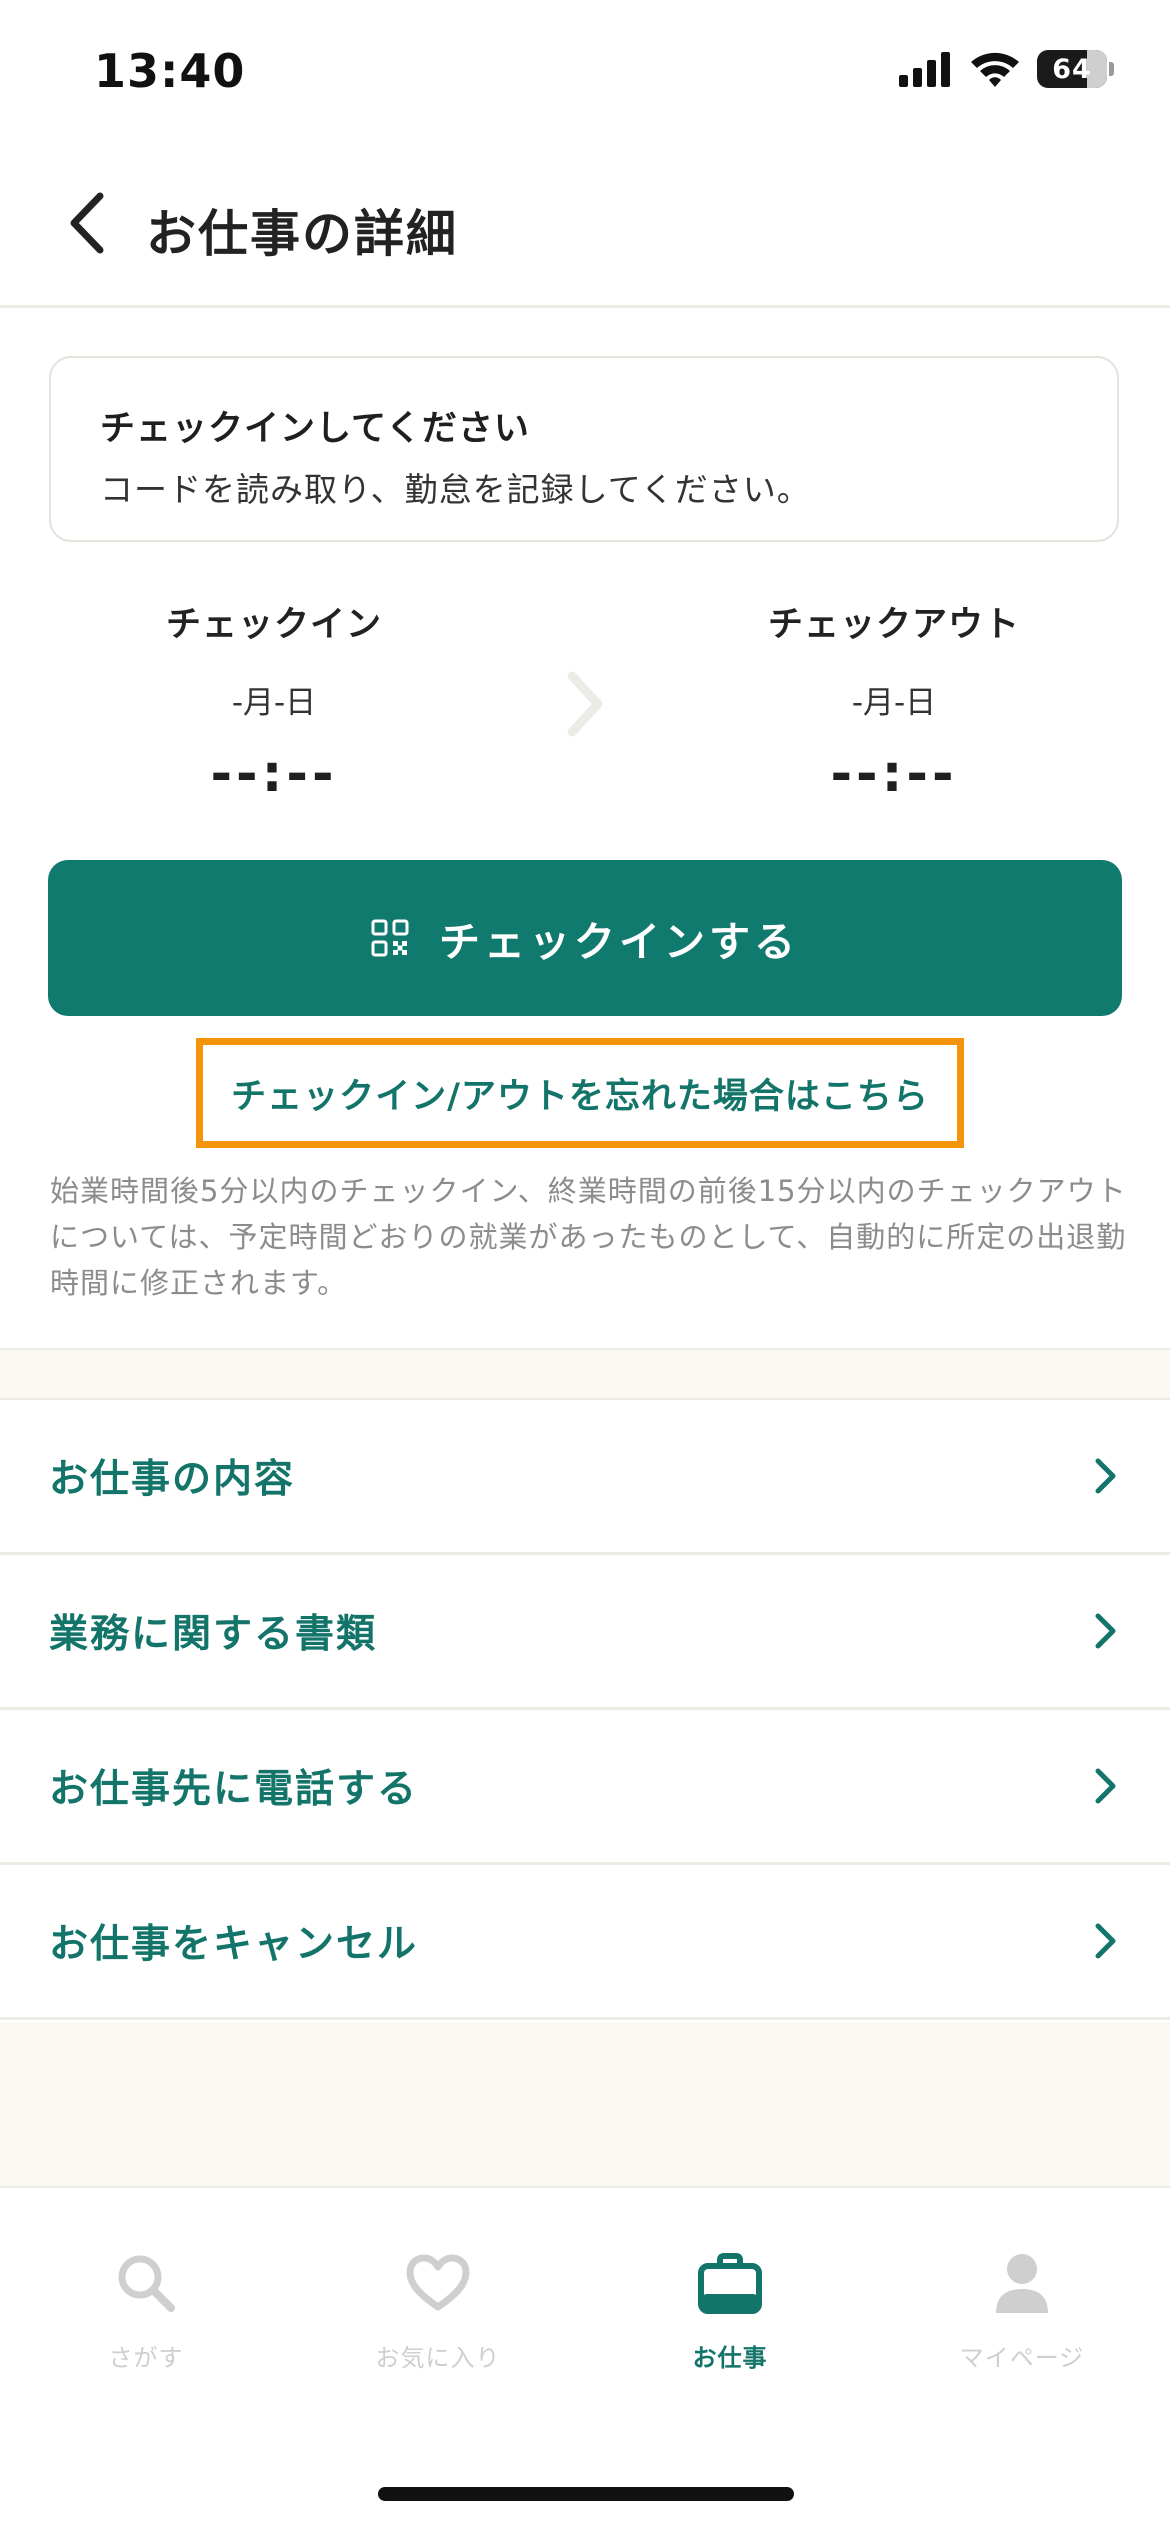 The image size is (1170, 2532). Describe the element at coordinates (730, 2358) in the screenshot. I see `tab-label: お仕事` at that location.